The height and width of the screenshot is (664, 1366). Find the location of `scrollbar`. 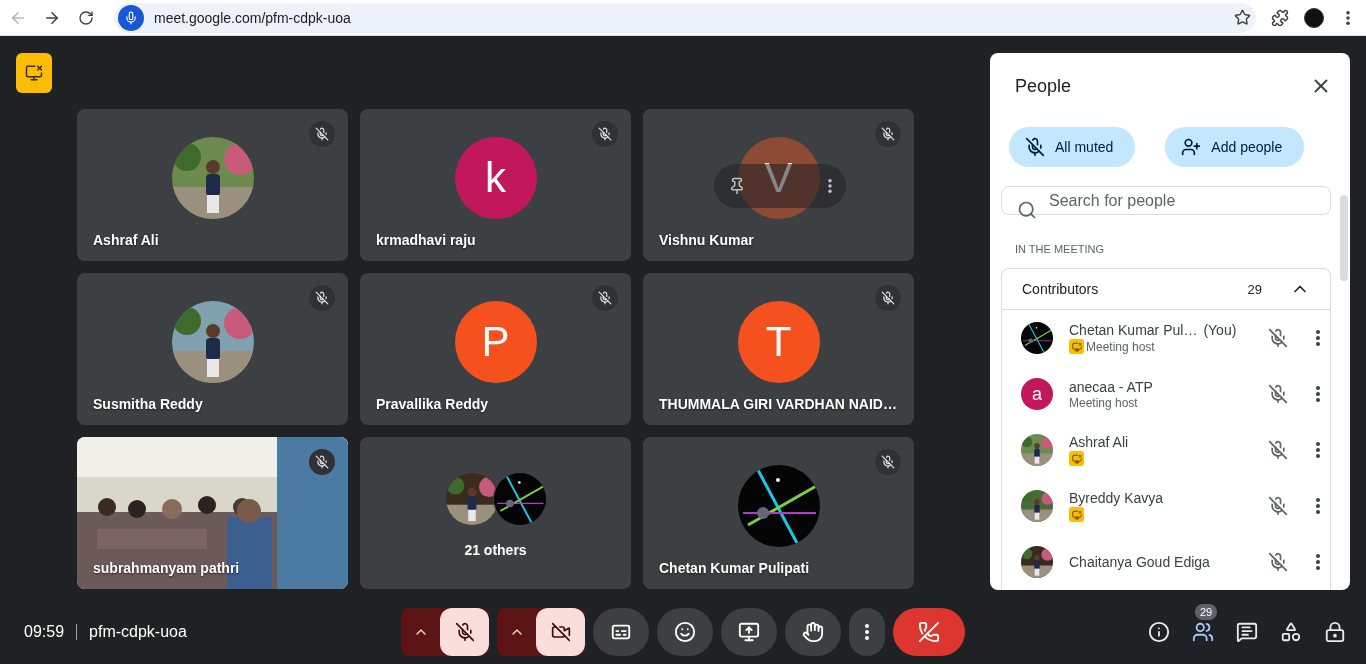

scrollbar is located at coordinates (1344, 238).